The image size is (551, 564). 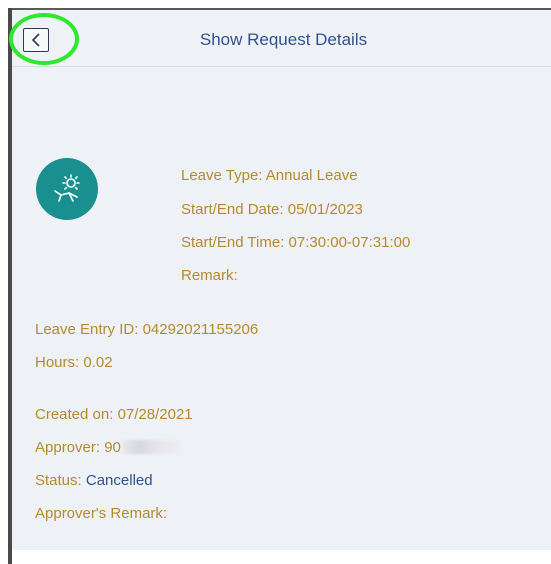 I want to click on hours-row: Hours: 0.02, so click(x=74, y=362).